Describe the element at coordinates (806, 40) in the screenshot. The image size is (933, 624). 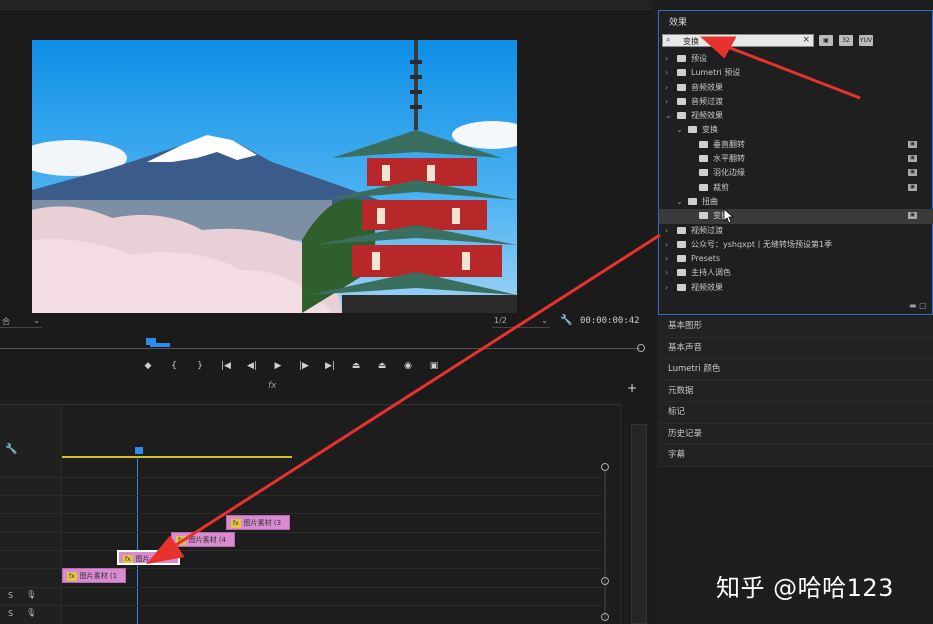
I see `clear-icon: ×` at that location.